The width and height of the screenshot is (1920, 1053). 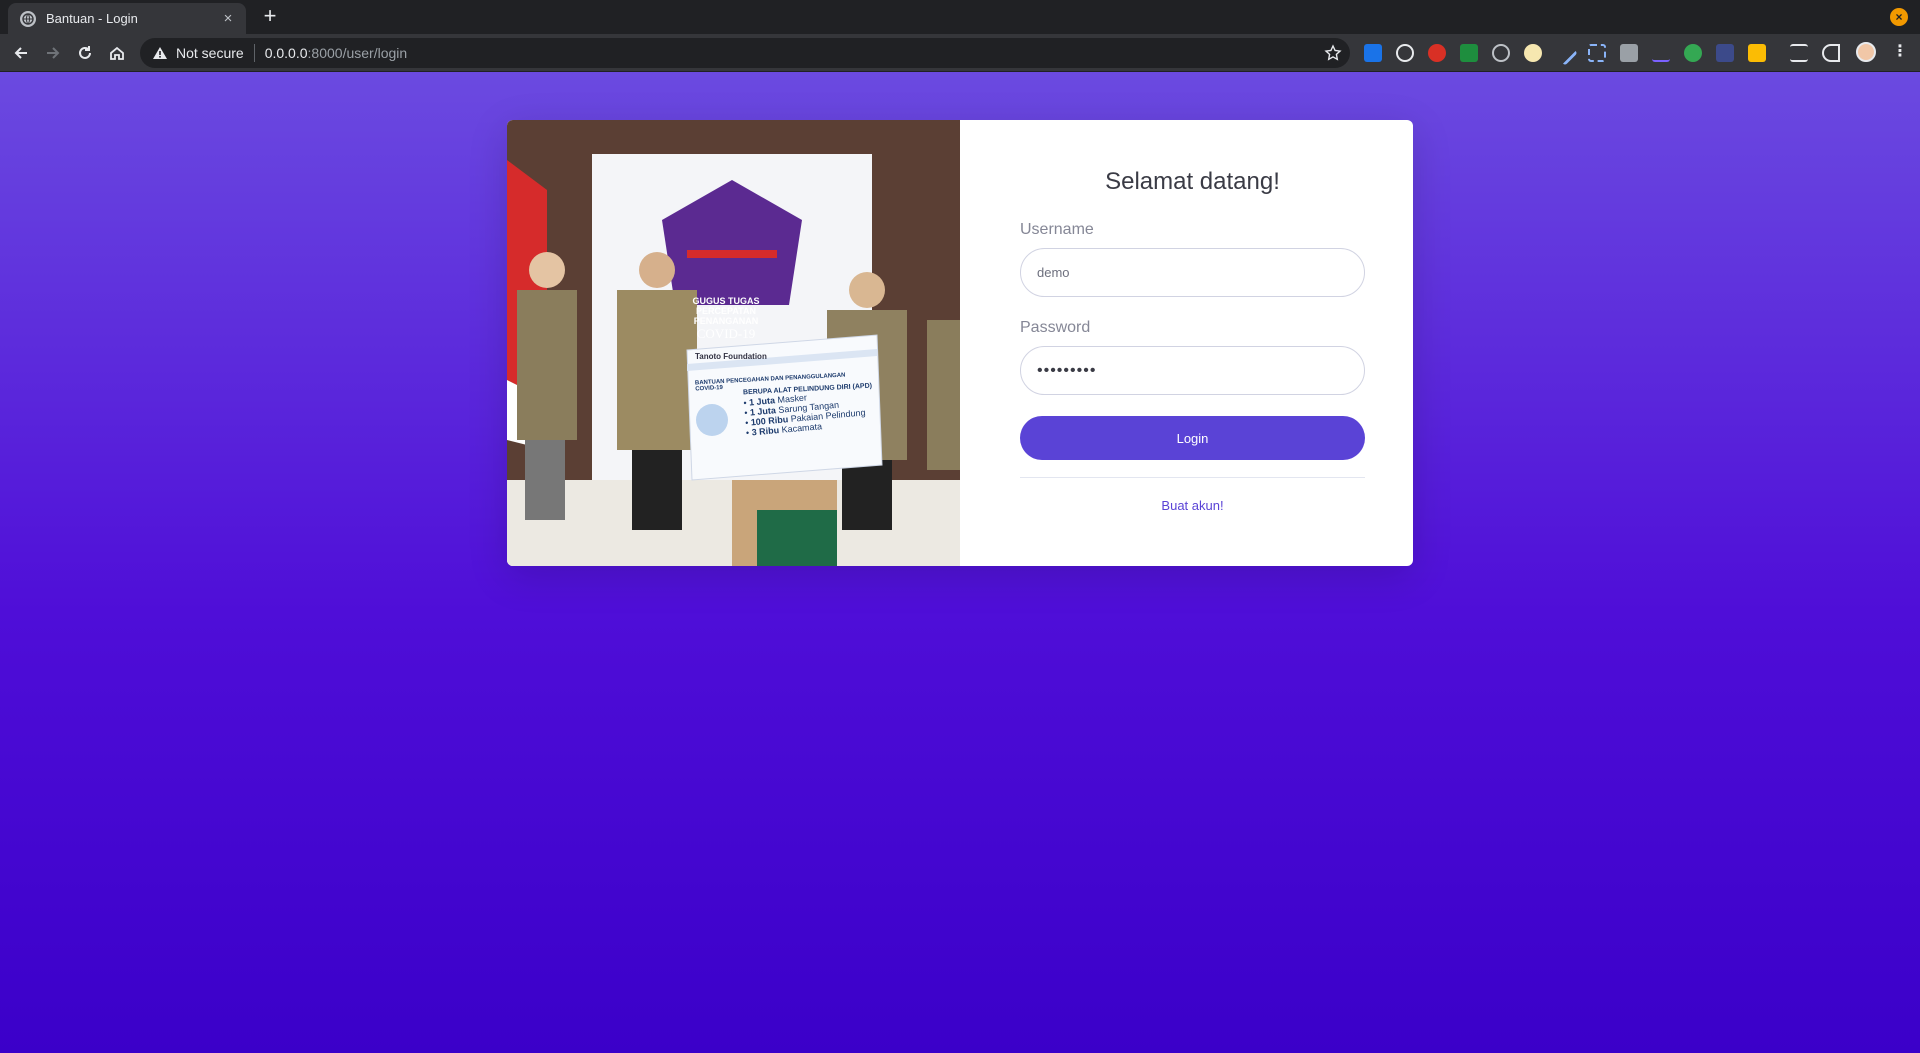 I want to click on security-status: Not secure, so click(x=210, y=53).